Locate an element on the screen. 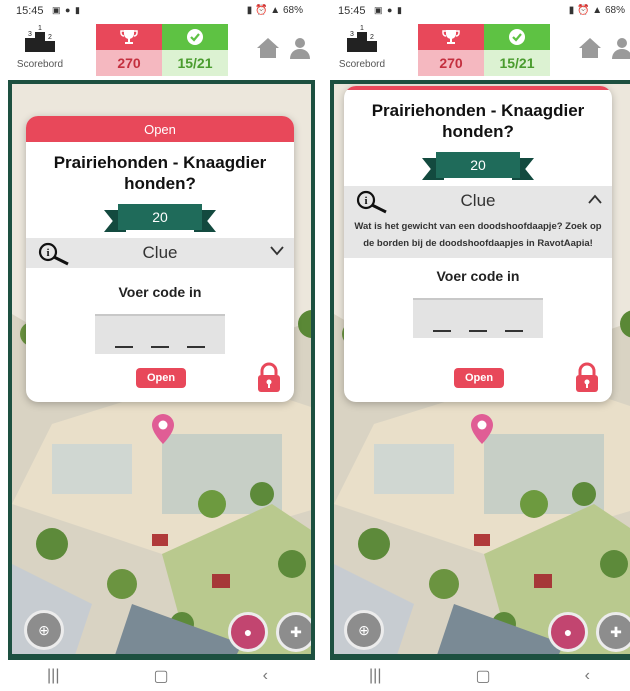 This screenshot has height=691, width=630. chevron-down-icon is located at coordinates (277, 251).